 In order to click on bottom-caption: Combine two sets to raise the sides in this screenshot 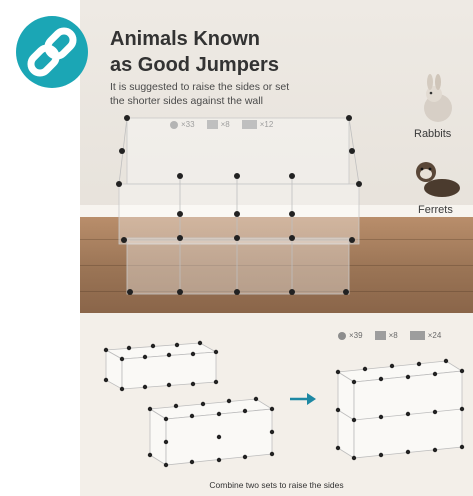, I will do `click(276, 485)`.